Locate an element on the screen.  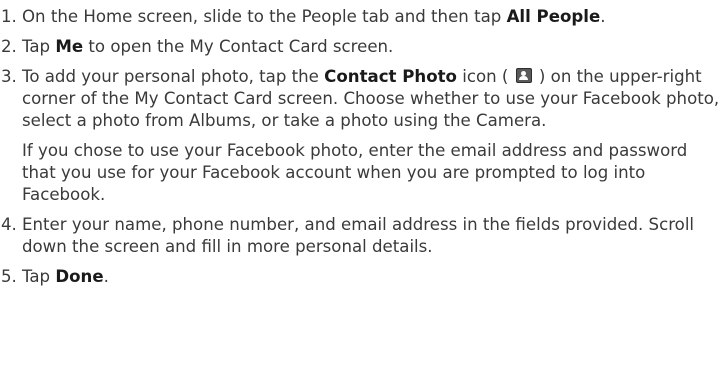
contact-photo-icon is located at coordinates (523, 75).